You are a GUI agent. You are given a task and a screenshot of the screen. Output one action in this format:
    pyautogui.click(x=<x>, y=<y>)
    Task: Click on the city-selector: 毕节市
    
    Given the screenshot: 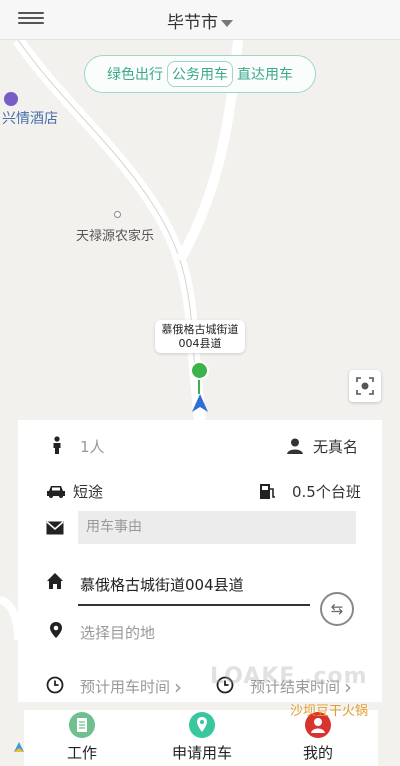 What is the action you would take?
    pyautogui.click(x=200, y=20)
    